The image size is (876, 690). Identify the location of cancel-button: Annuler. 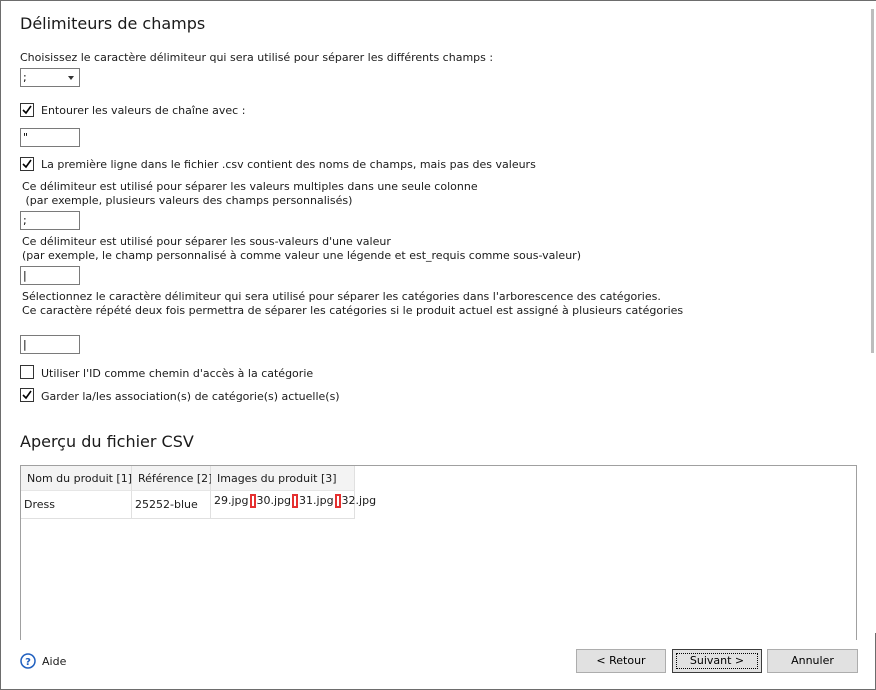
(812, 661).